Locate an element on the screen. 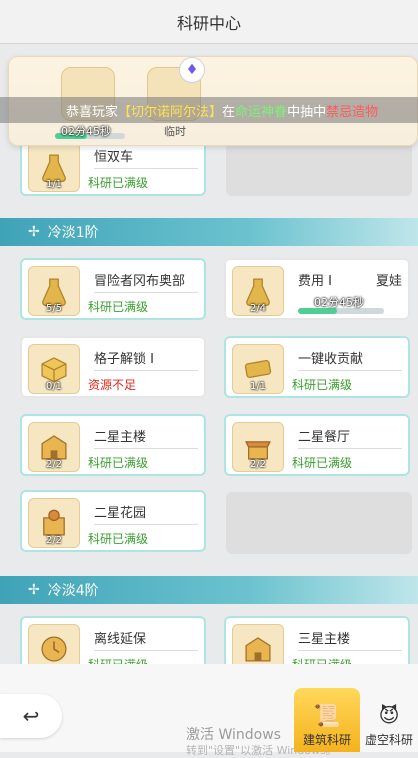 The width and height of the screenshot is (418, 758). research-card: 三星主楼 科研已满级 is located at coordinates (317, 640).